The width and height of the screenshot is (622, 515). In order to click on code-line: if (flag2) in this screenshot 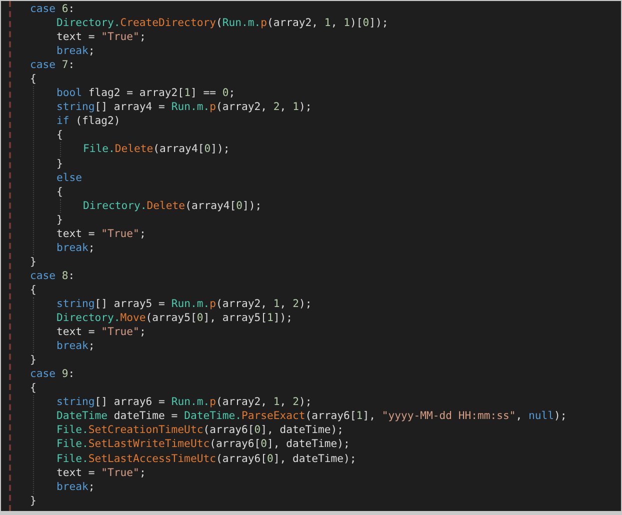, I will do `click(88, 121)`.